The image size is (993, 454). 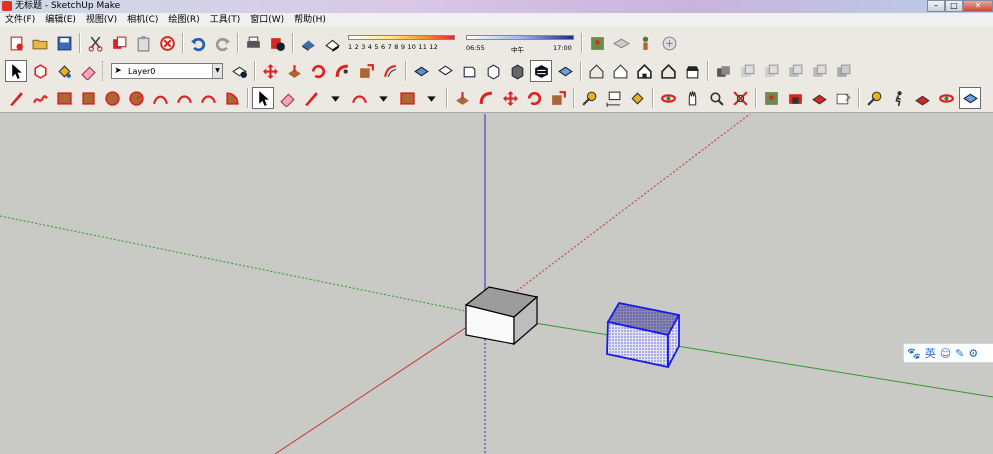 I want to click on maximize-button: □, so click(x=954, y=6).